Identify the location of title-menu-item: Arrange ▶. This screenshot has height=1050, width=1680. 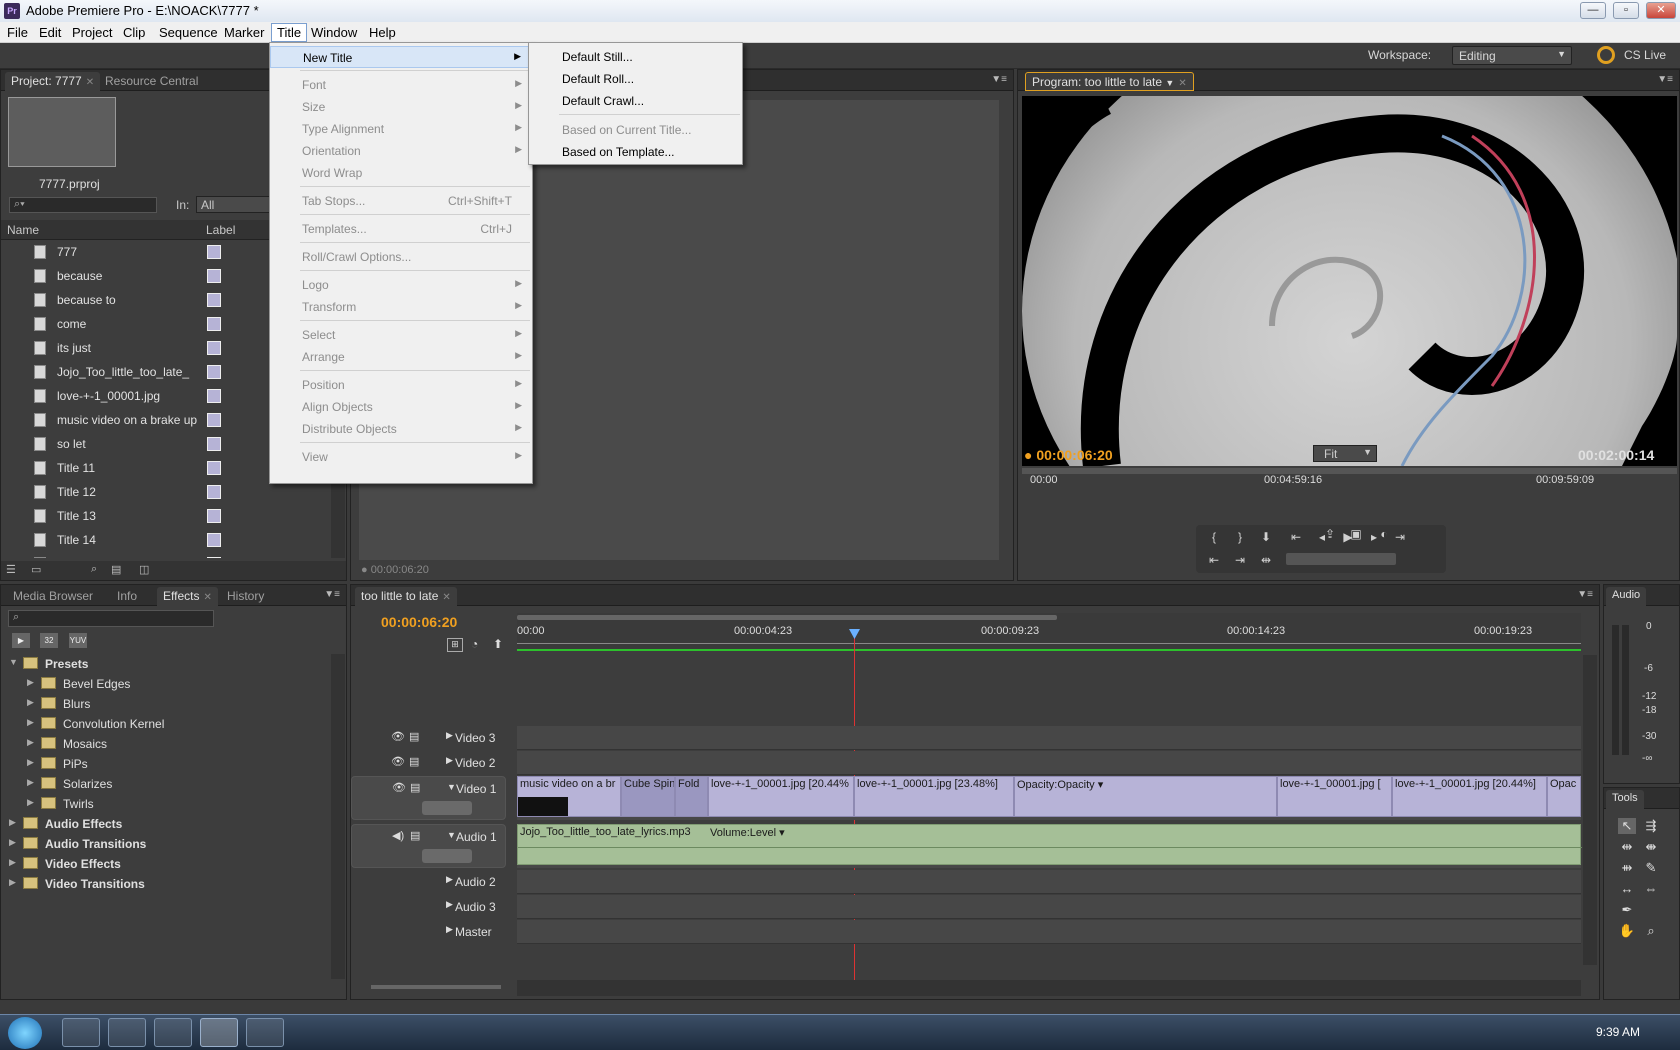
(401, 357).